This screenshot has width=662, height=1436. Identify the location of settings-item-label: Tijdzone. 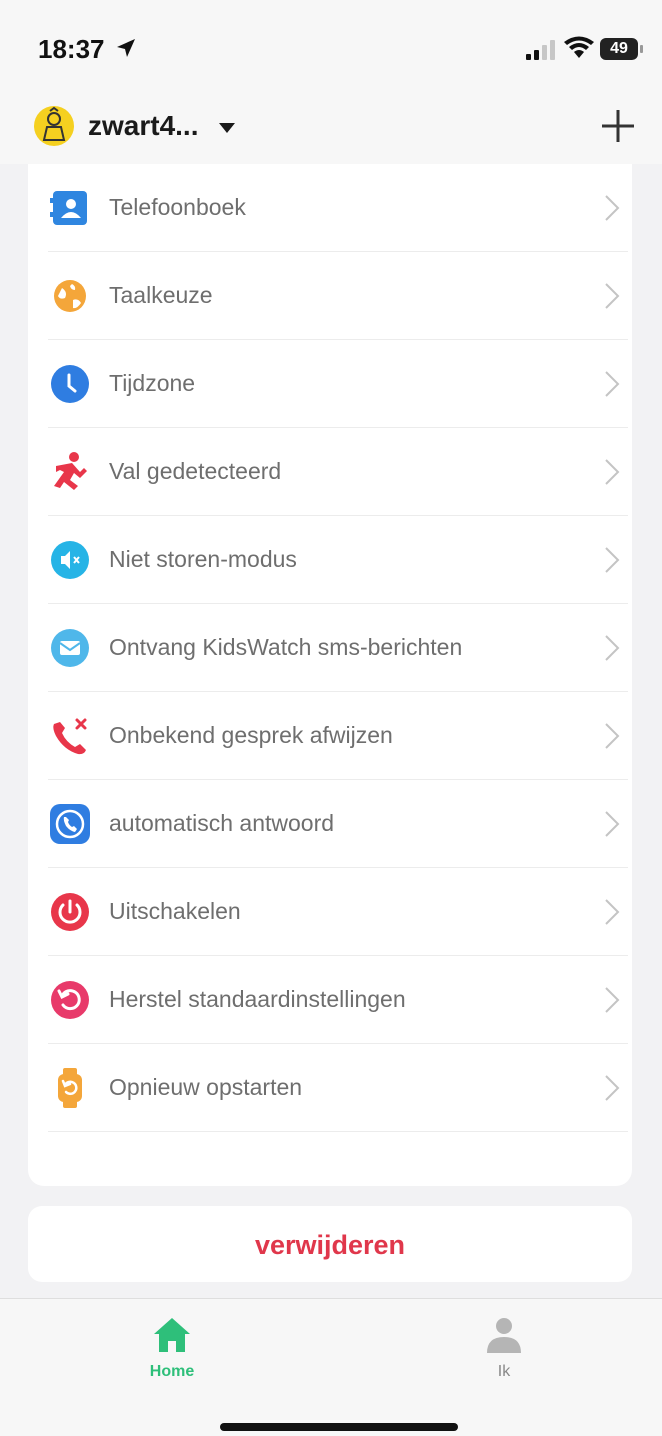
(152, 383).